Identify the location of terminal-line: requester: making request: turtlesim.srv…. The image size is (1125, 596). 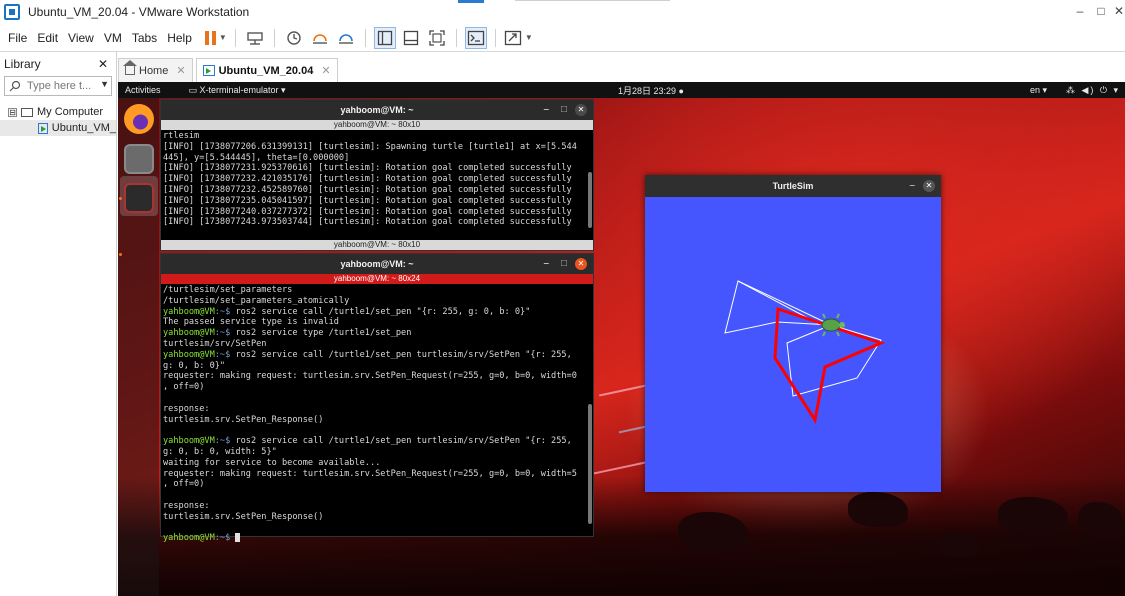
(377, 376).